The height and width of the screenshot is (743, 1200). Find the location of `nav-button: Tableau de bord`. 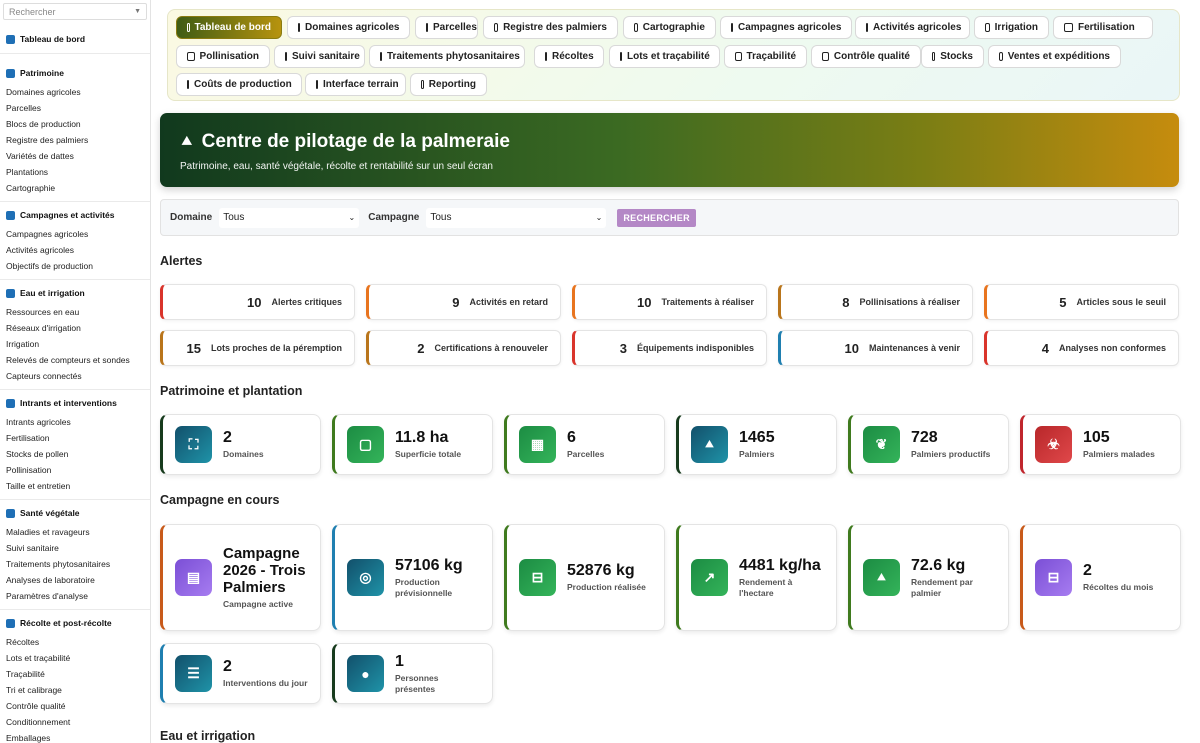

nav-button: Tableau de bord is located at coordinates (229, 27).